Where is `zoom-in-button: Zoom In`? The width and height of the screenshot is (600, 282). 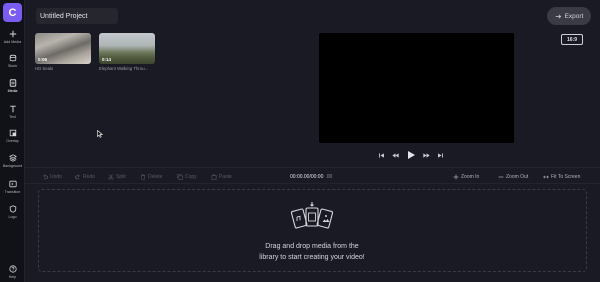 zoom-in-button: Zoom In is located at coordinates (466, 176).